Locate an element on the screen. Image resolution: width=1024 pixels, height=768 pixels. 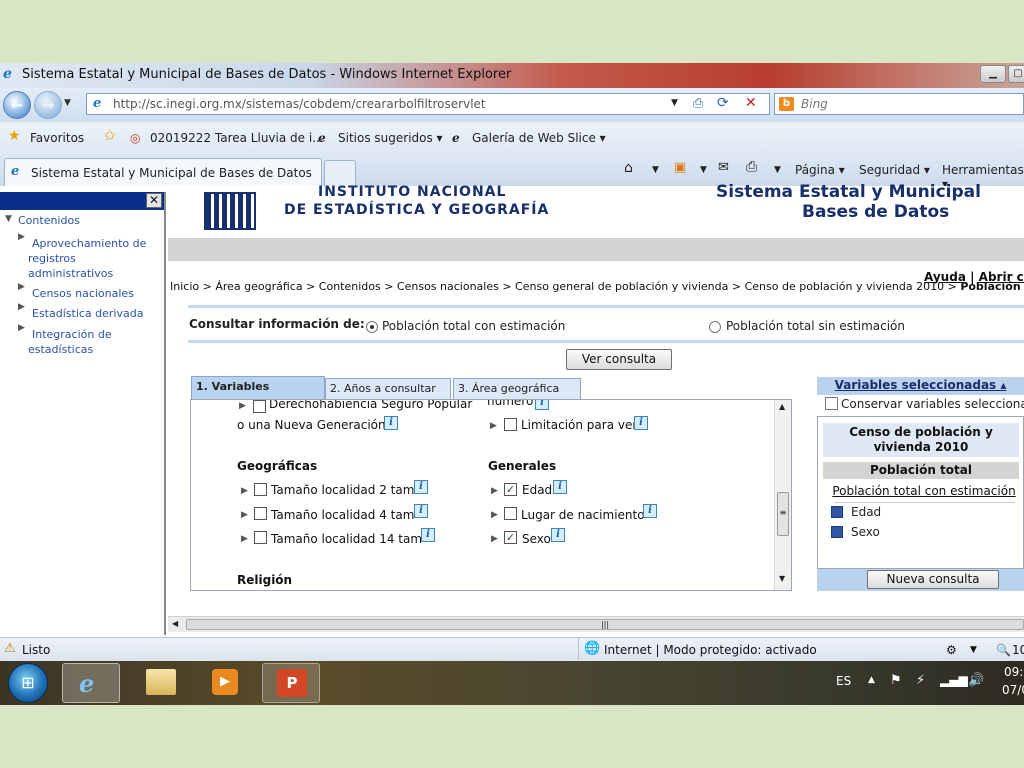
tab-area: 3. Área geográfica is located at coordinates (517, 389).